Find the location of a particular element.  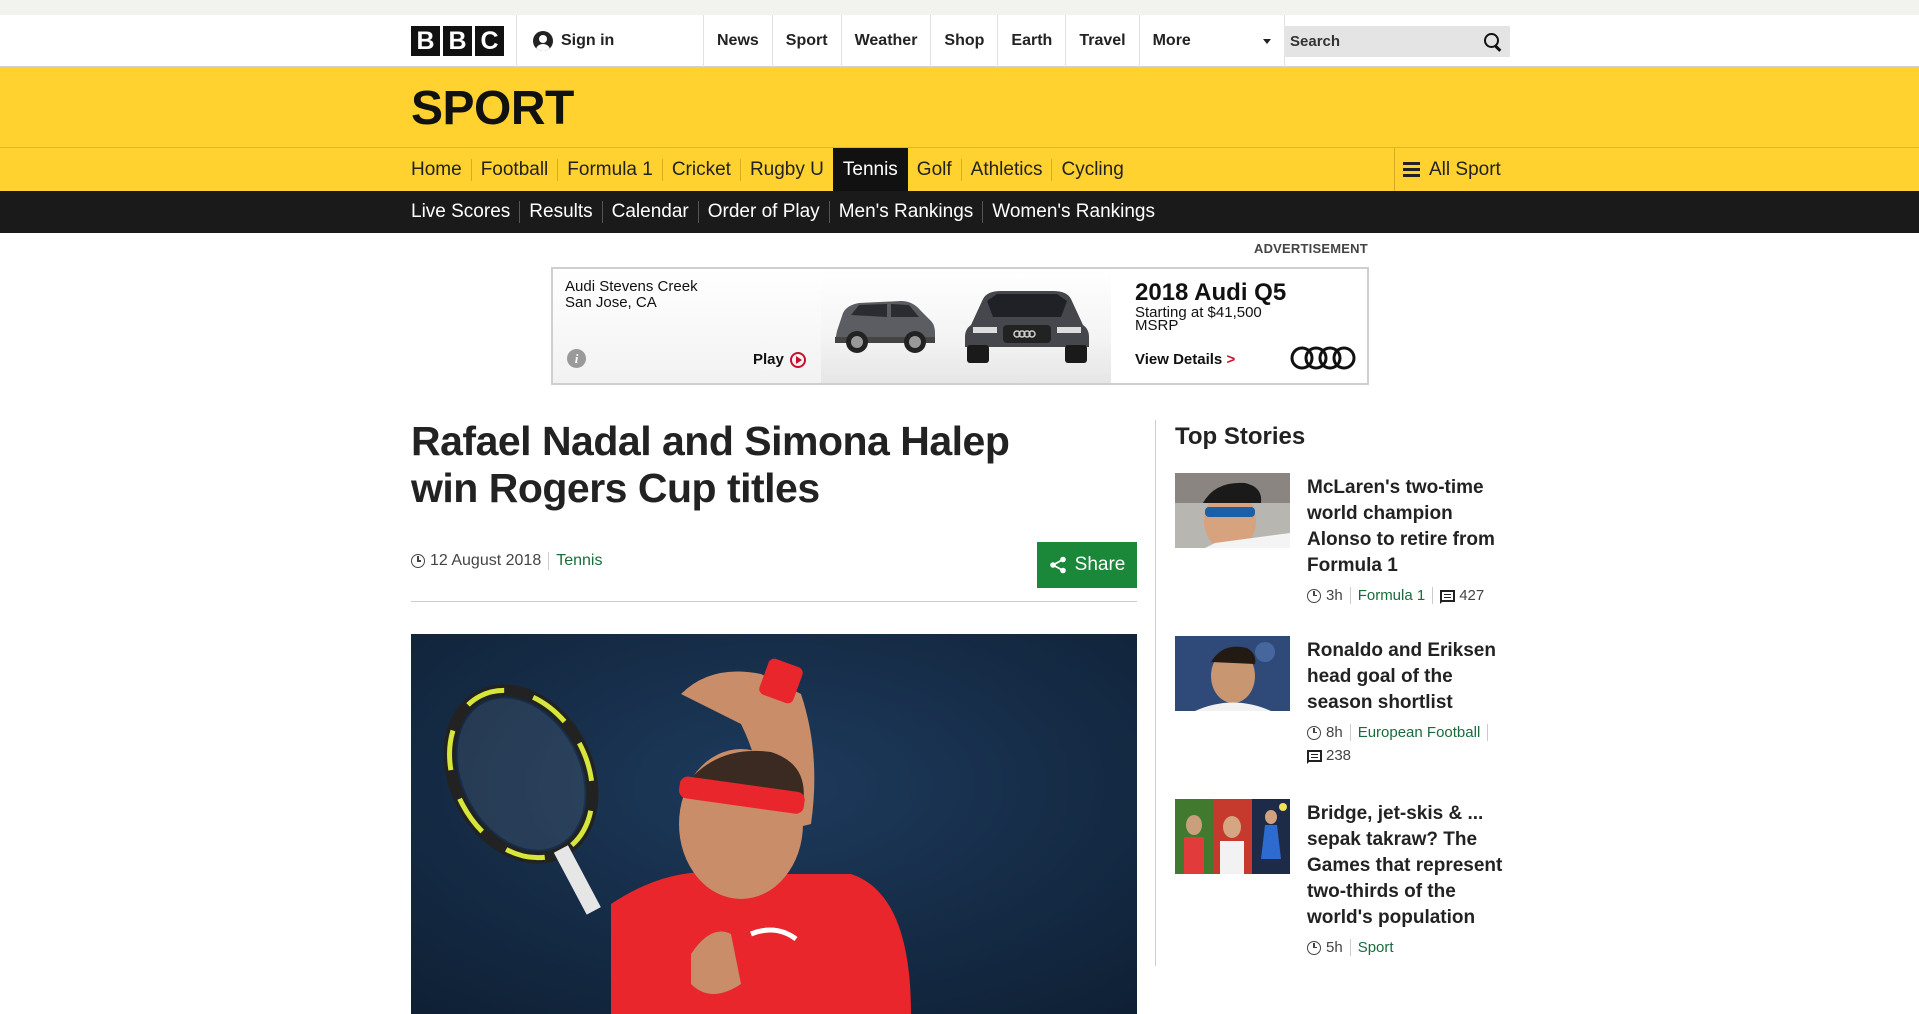

global-nav-shop: Shop is located at coordinates (963, 41).